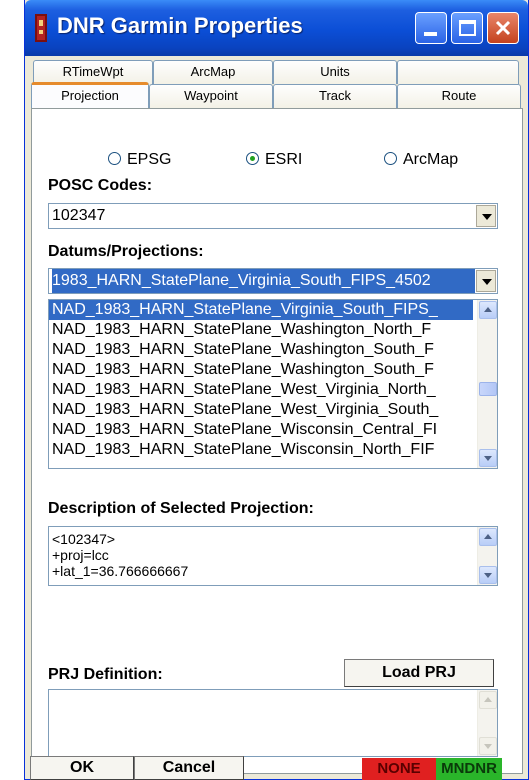 The width and height of the screenshot is (529, 780). I want to click on tab-label: Waypoint, so click(211, 95).